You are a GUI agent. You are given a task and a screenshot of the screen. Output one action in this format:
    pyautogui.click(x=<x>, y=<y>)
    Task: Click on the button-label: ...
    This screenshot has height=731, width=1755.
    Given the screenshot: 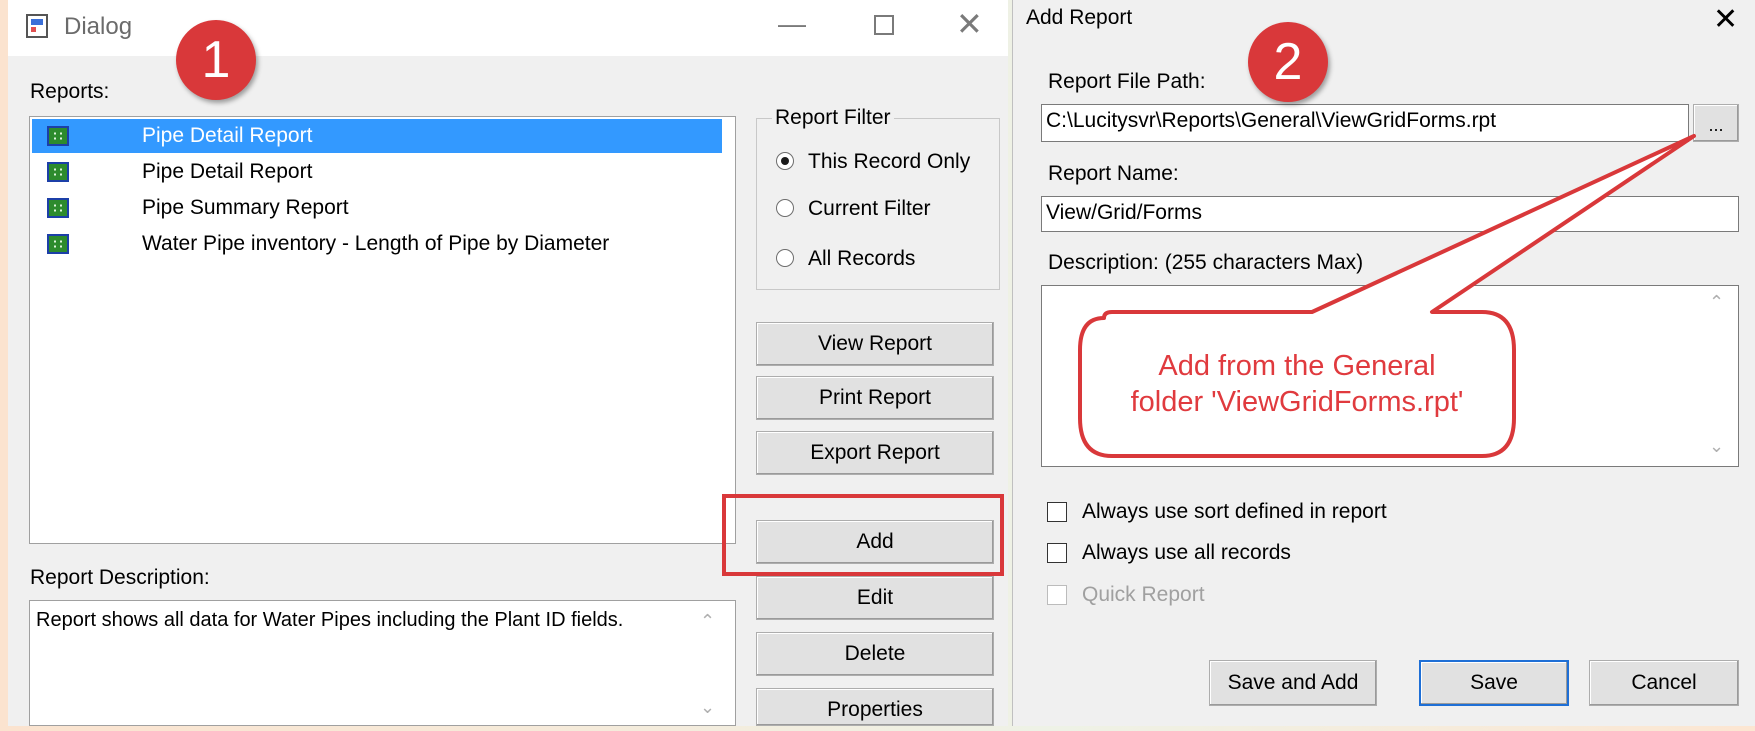 What is the action you would take?
    pyautogui.click(x=1716, y=125)
    